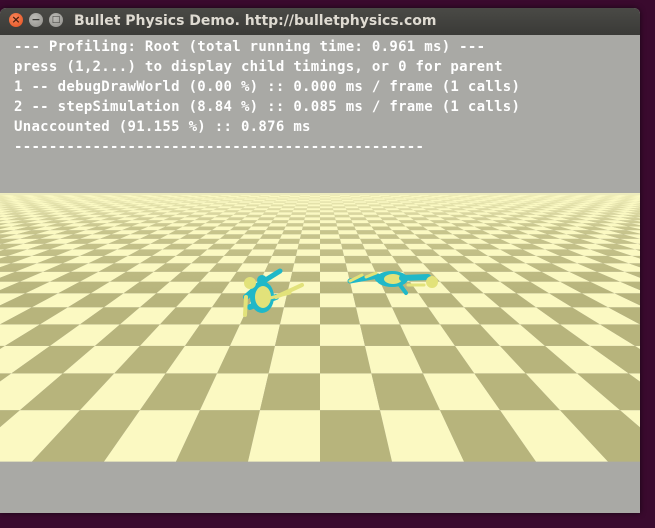  Describe the element at coordinates (36, 20) in the screenshot. I see `minimize-button: −` at that location.